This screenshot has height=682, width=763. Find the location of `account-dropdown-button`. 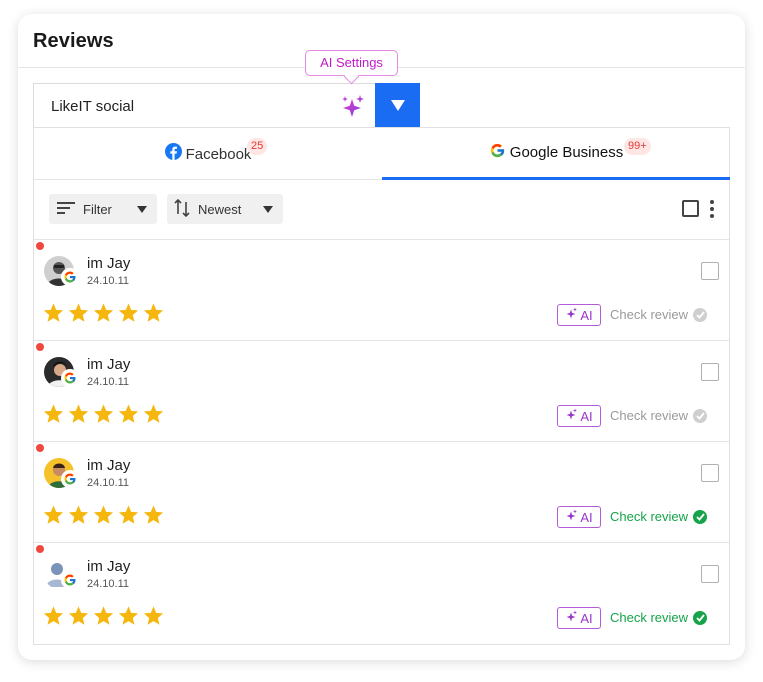

account-dropdown-button is located at coordinates (397, 105).